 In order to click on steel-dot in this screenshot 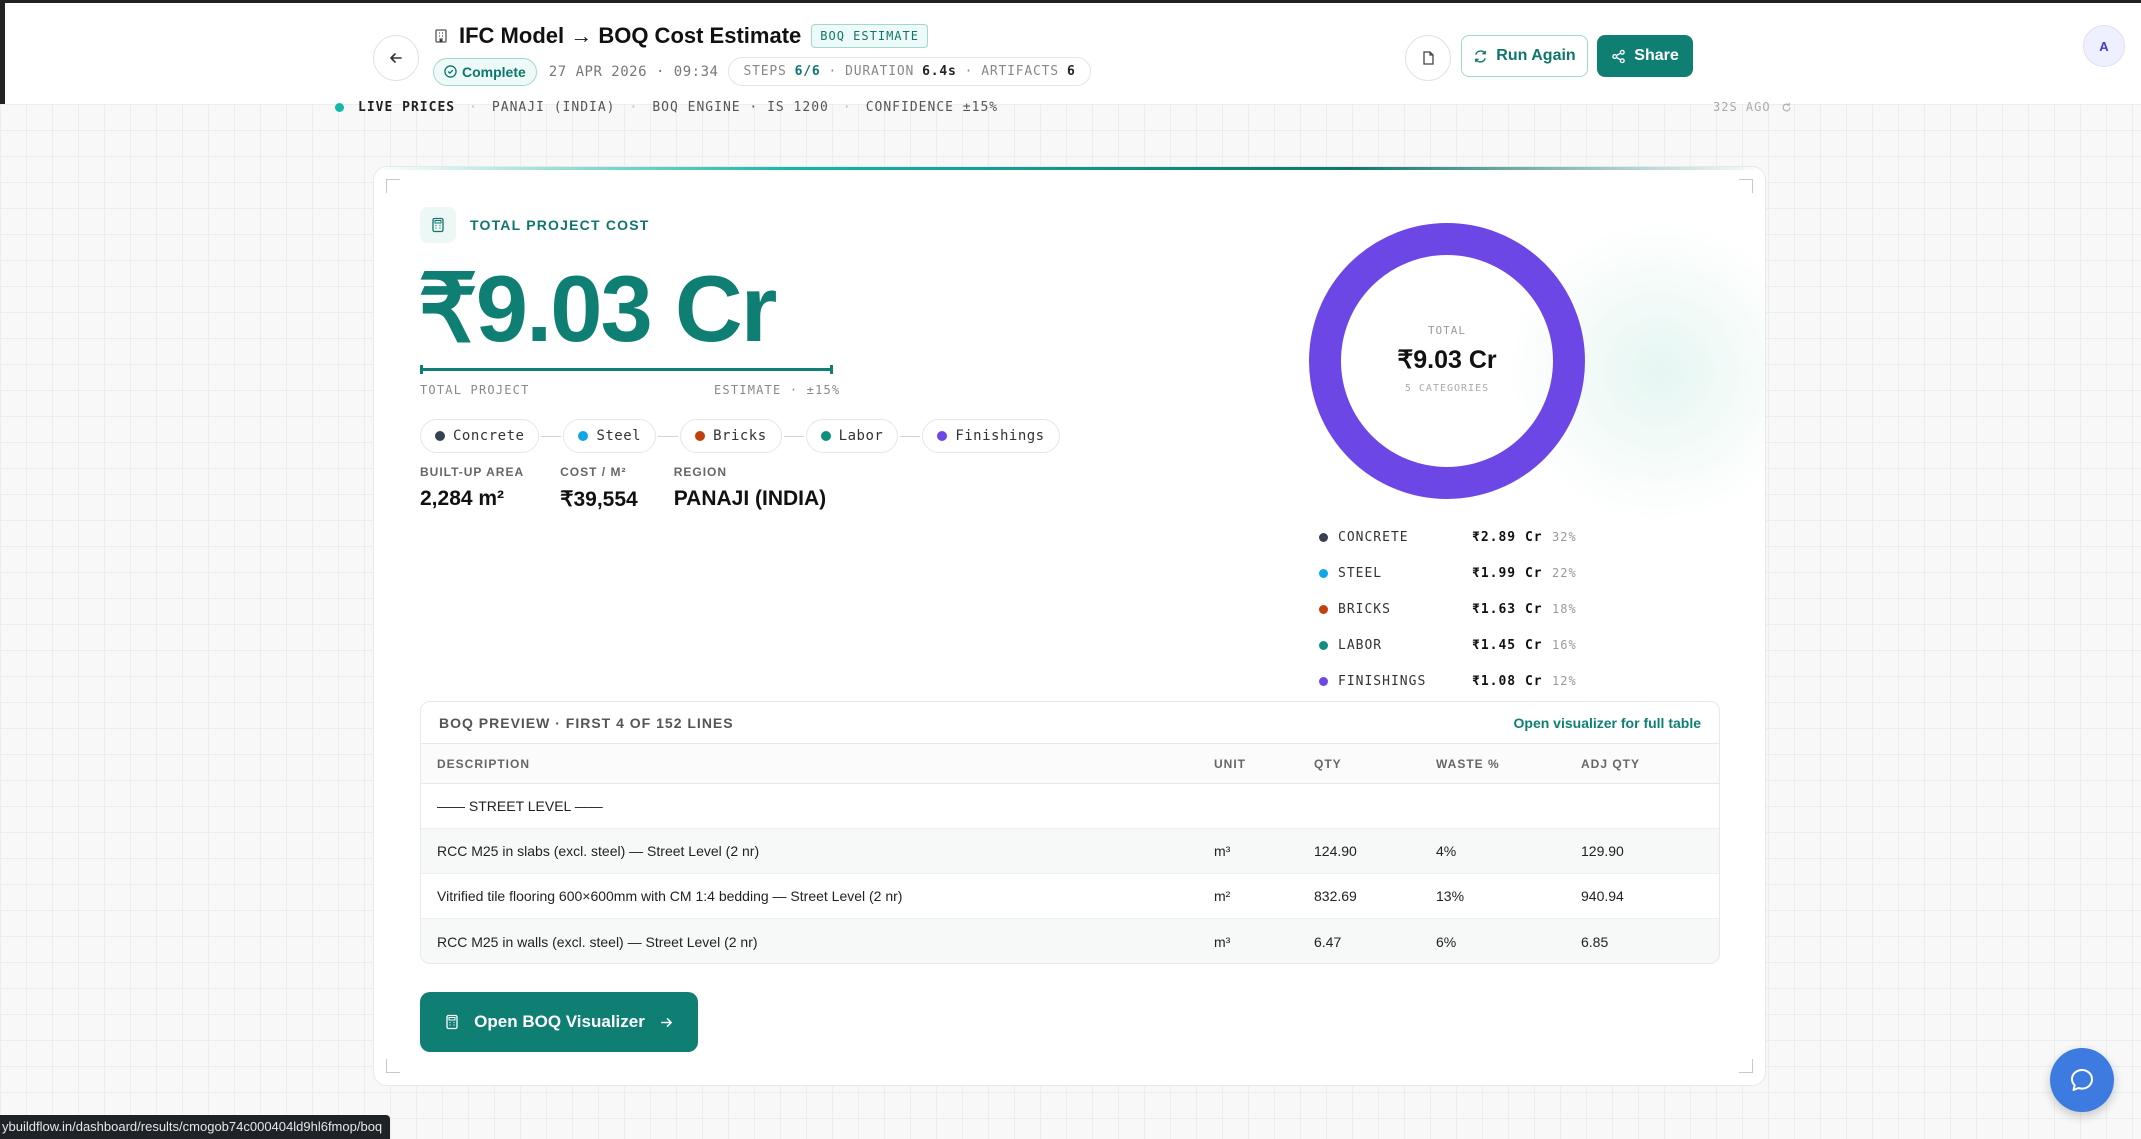, I will do `click(583, 436)`.